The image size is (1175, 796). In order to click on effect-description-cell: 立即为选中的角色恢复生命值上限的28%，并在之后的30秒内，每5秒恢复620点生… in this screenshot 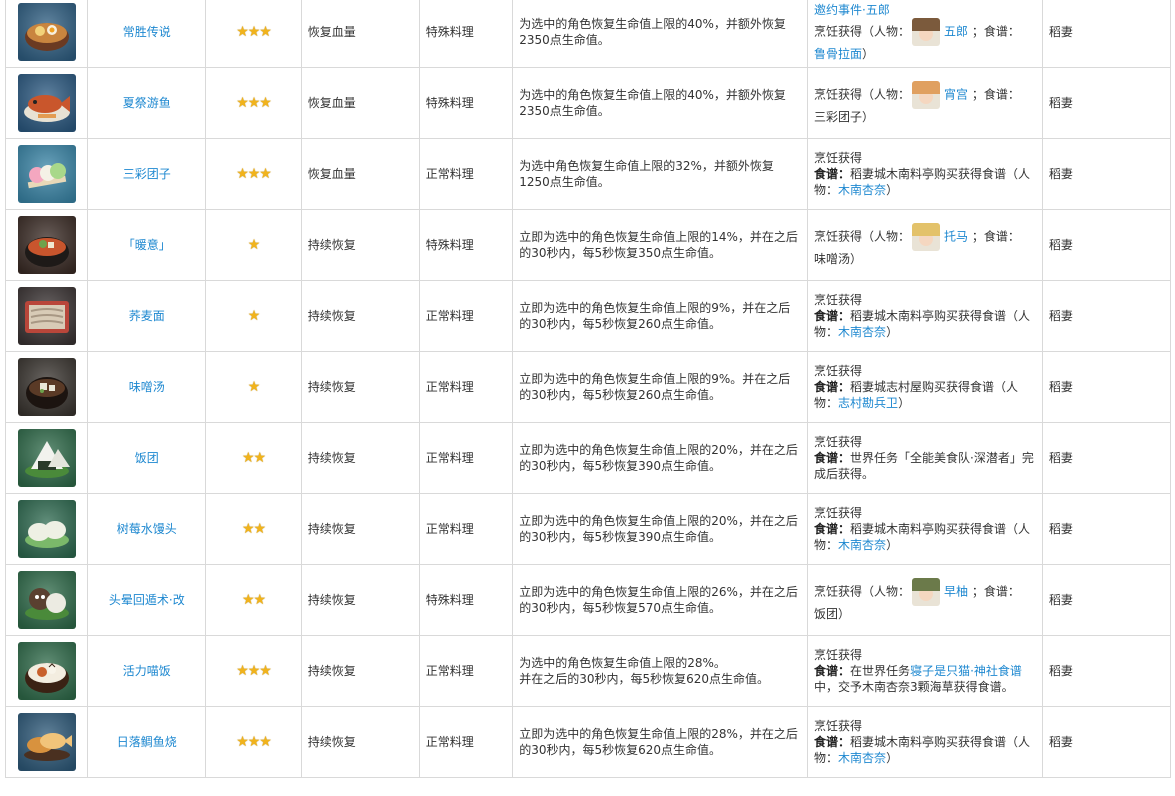, I will do `click(660, 742)`.